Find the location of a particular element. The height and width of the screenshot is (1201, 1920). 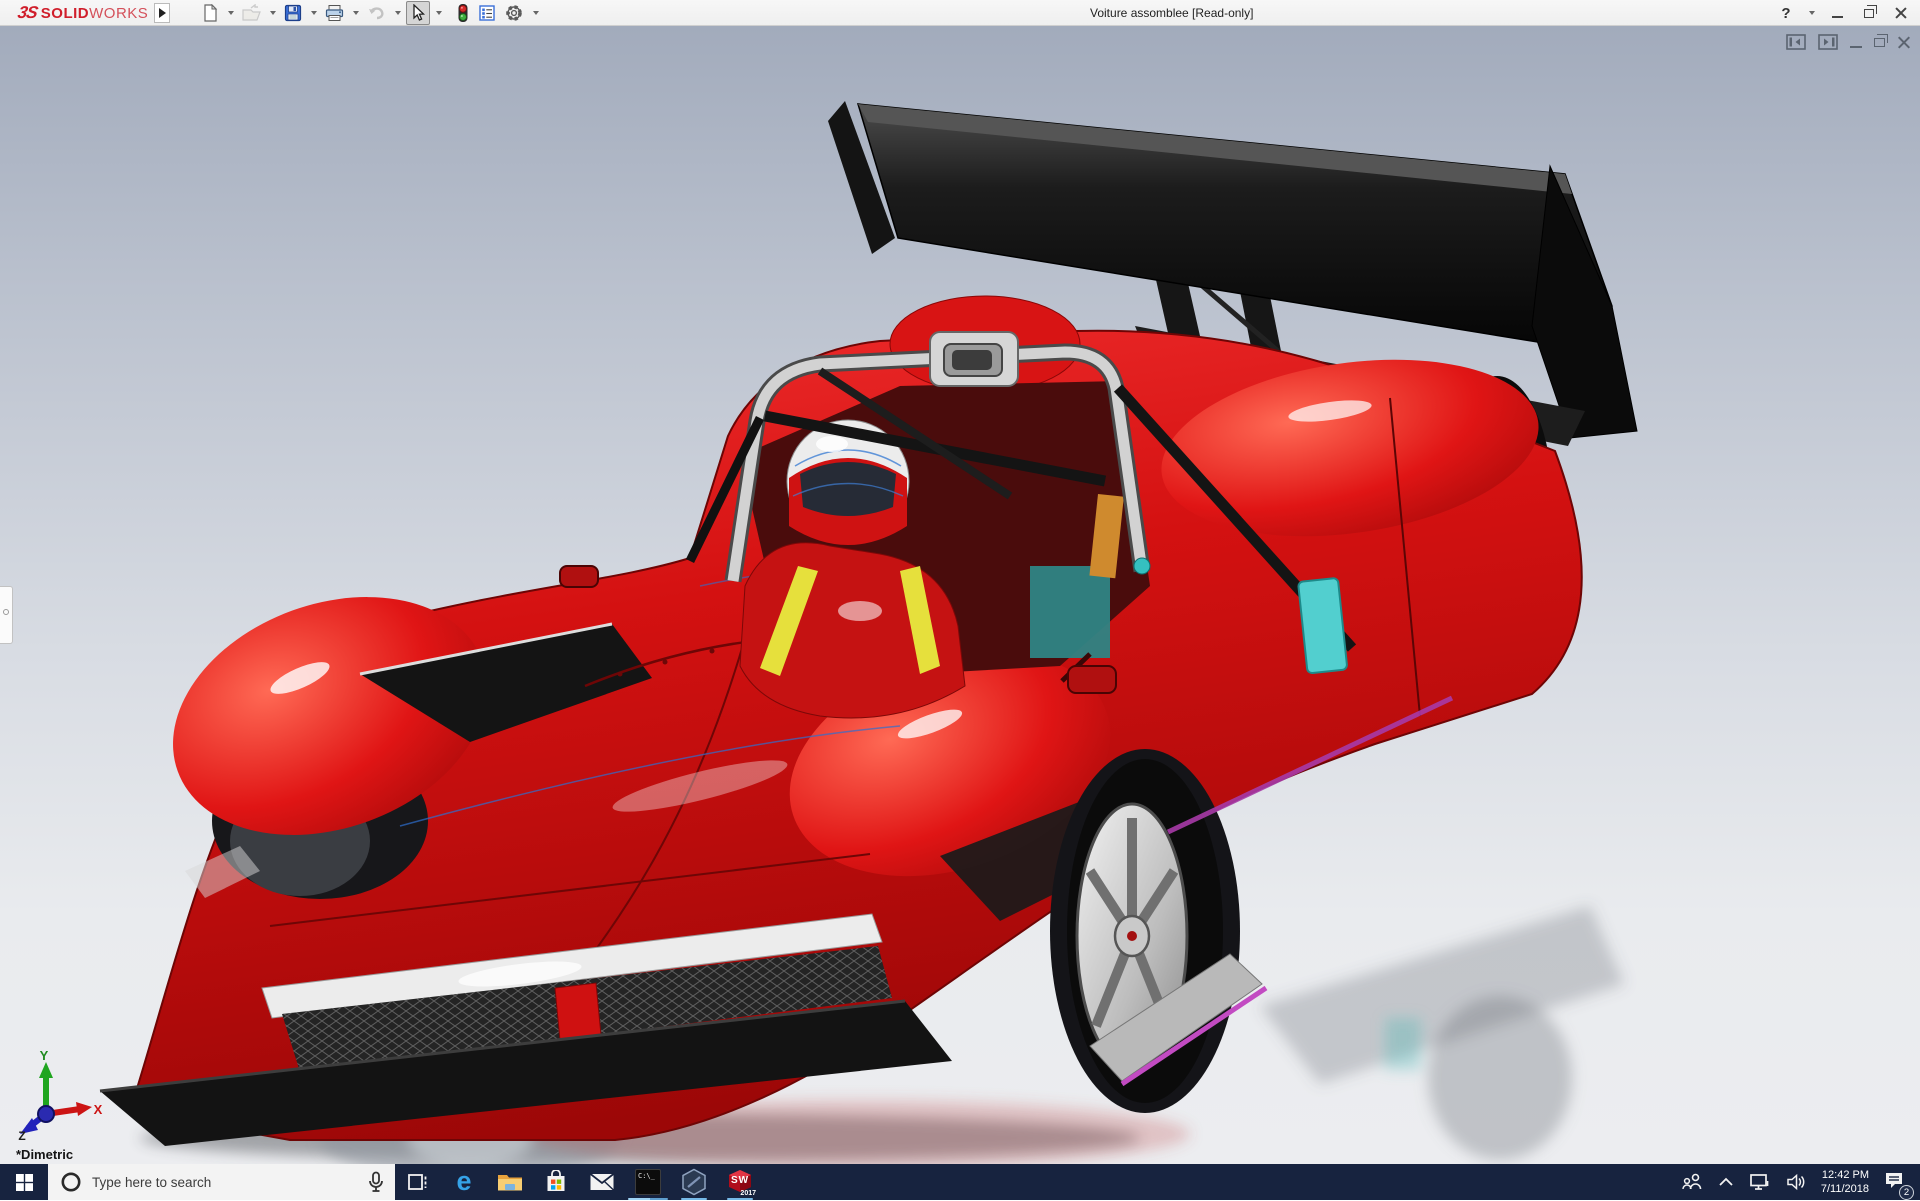

window-controls: ? is located at coordinates (1843, 13).